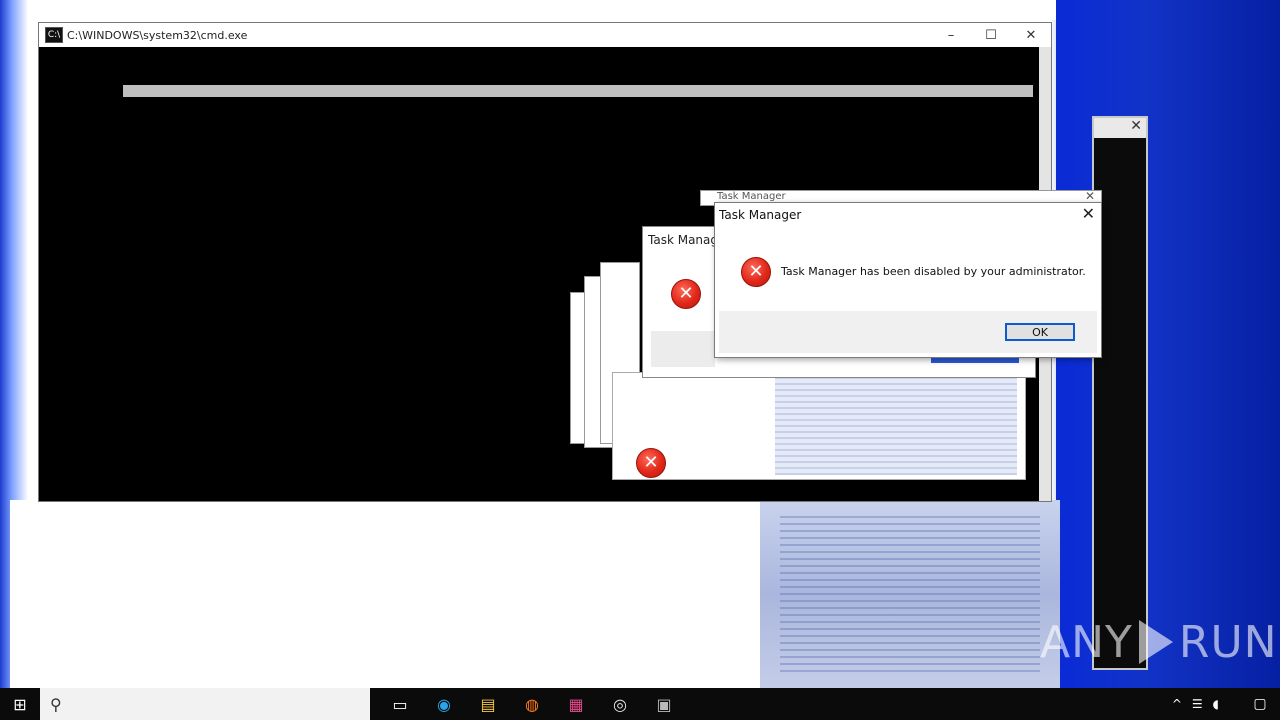 This screenshot has width=1280, height=720. I want to click on console-title: C:\WINDOWS\system32\cmd.exe, so click(157, 35).